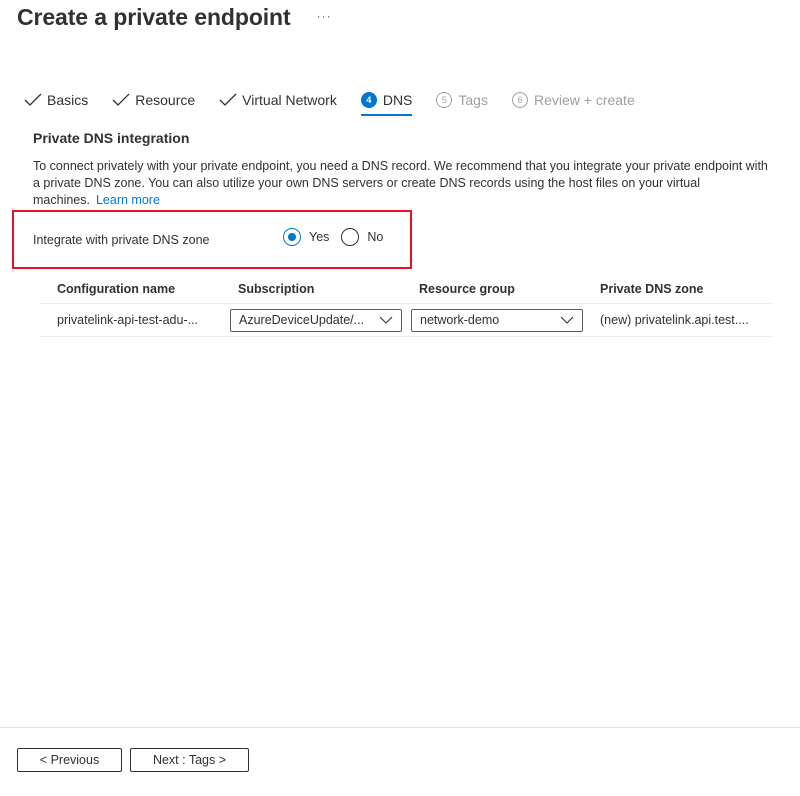 The height and width of the screenshot is (796, 800). What do you see at coordinates (319, 237) in the screenshot?
I see `radio-label: Yes` at bounding box center [319, 237].